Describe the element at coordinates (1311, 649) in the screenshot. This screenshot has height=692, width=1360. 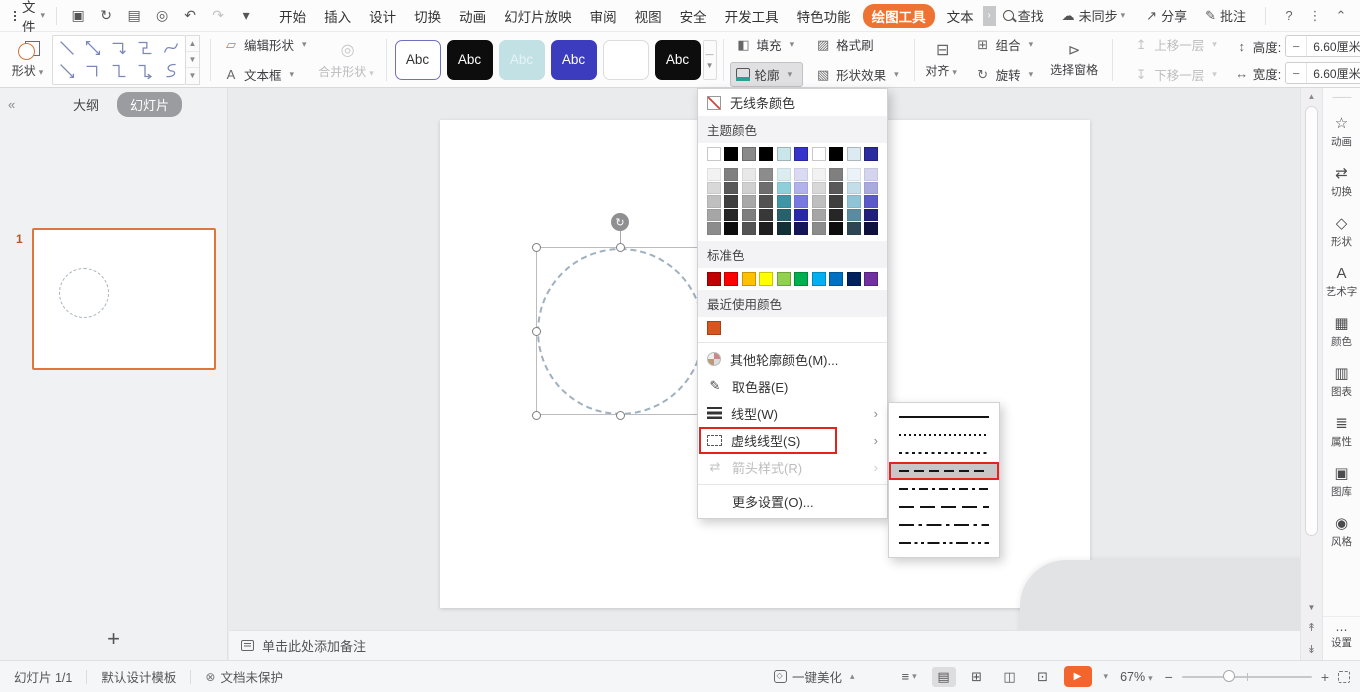
I see `next-slide-button: ↡` at that location.